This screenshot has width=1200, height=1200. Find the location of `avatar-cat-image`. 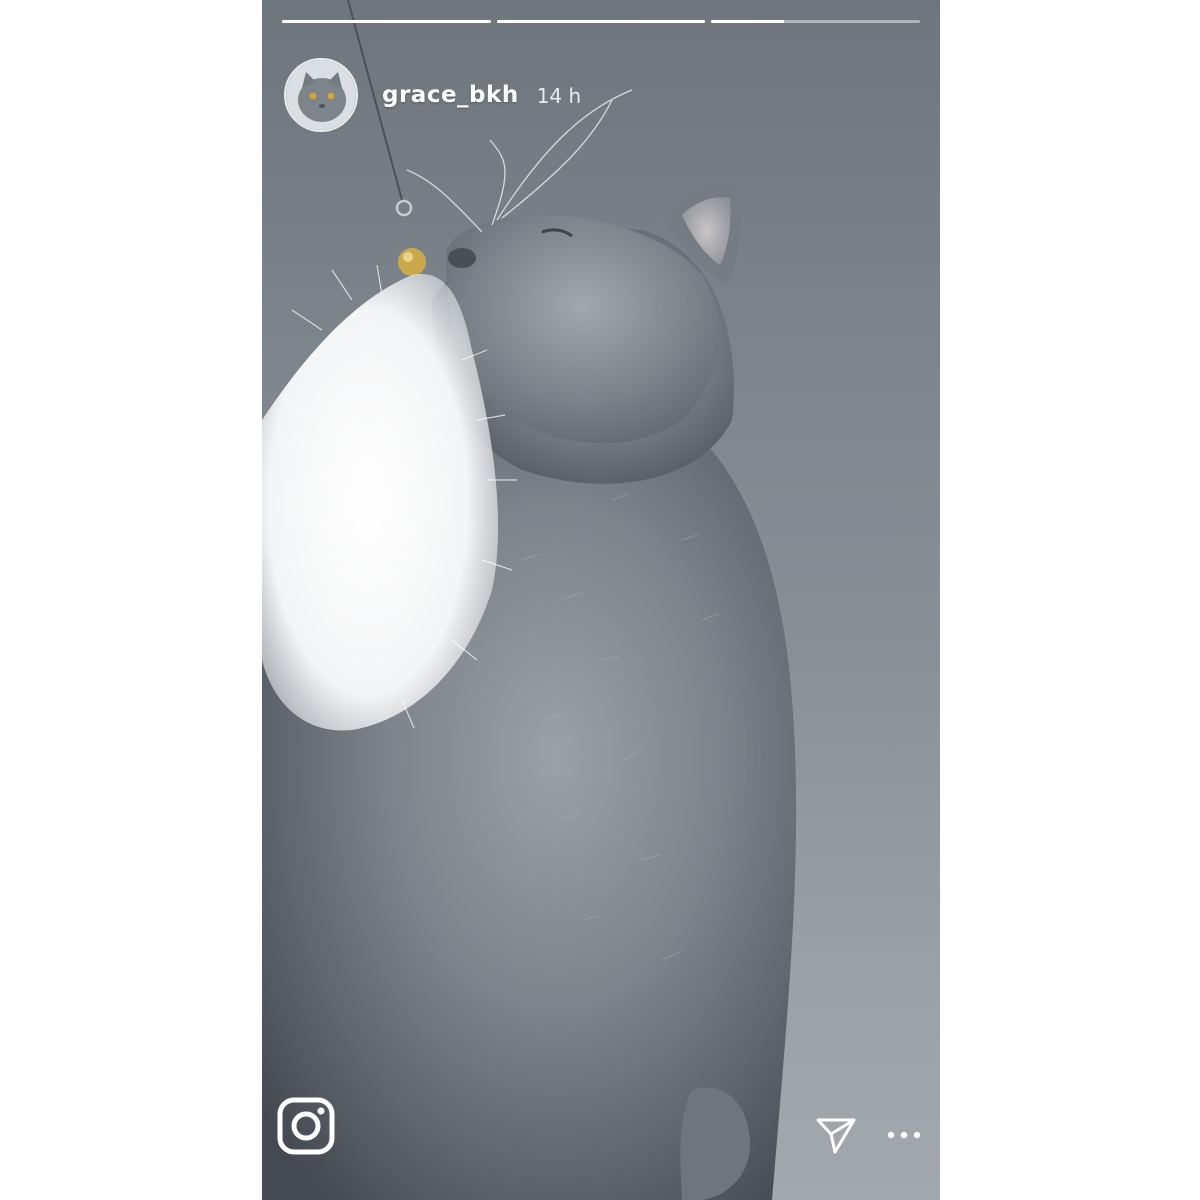

avatar-cat-image is located at coordinates (321, 95).